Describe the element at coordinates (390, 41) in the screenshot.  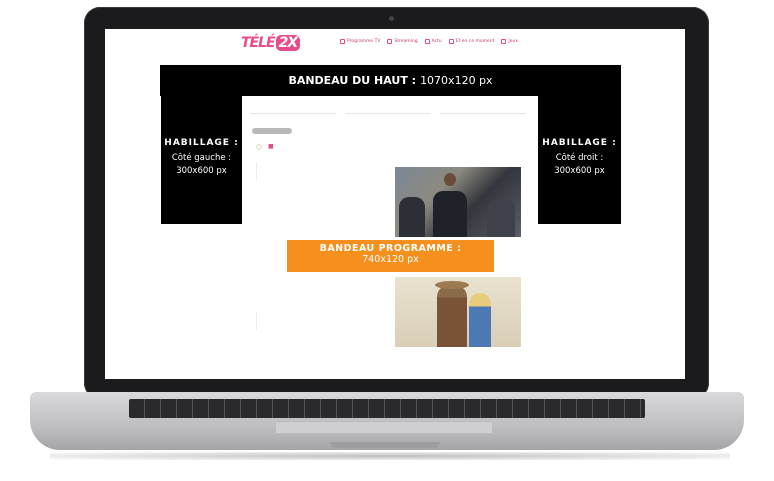
I see `streaming-icon` at that location.